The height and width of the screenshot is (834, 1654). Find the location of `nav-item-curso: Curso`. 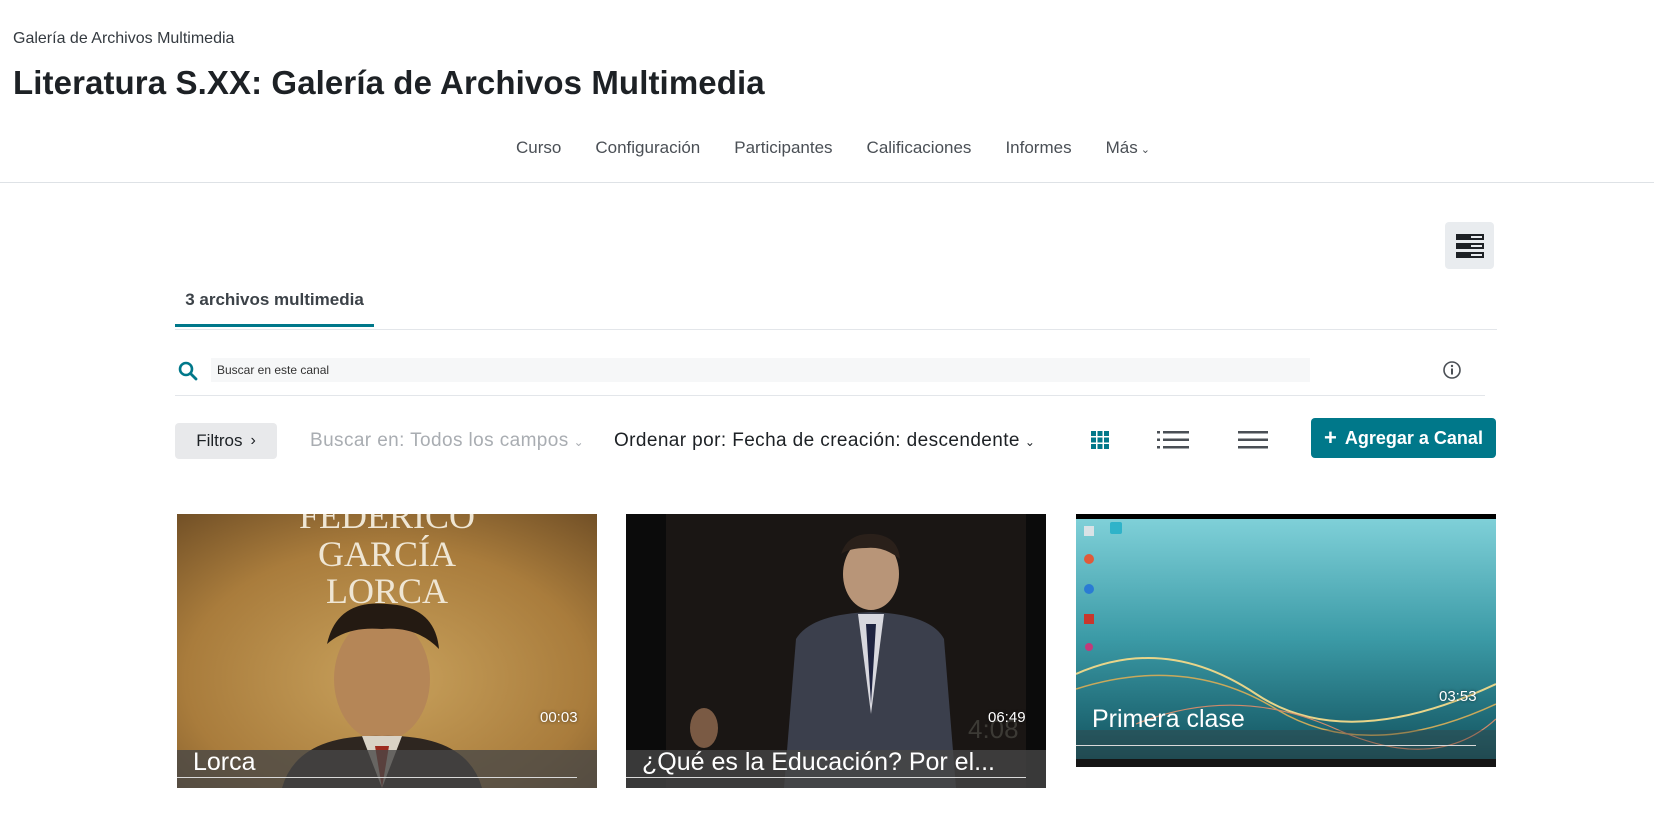

nav-item-curso: Curso is located at coordinates (538, 148).